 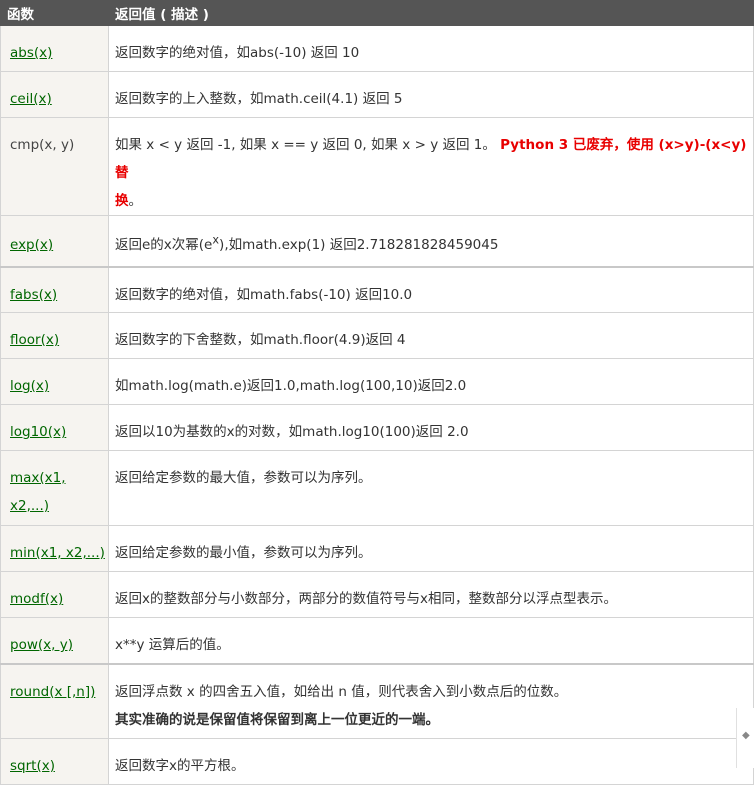 What do you see at coordinates (431, 13) in the screenshot?
I see `header-description: 返回值 ( 描述 )` at bounding box center [431, 13].